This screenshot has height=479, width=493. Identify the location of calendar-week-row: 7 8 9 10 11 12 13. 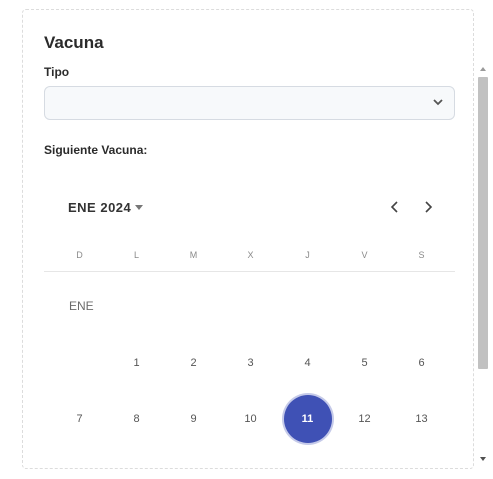
(250, 419).